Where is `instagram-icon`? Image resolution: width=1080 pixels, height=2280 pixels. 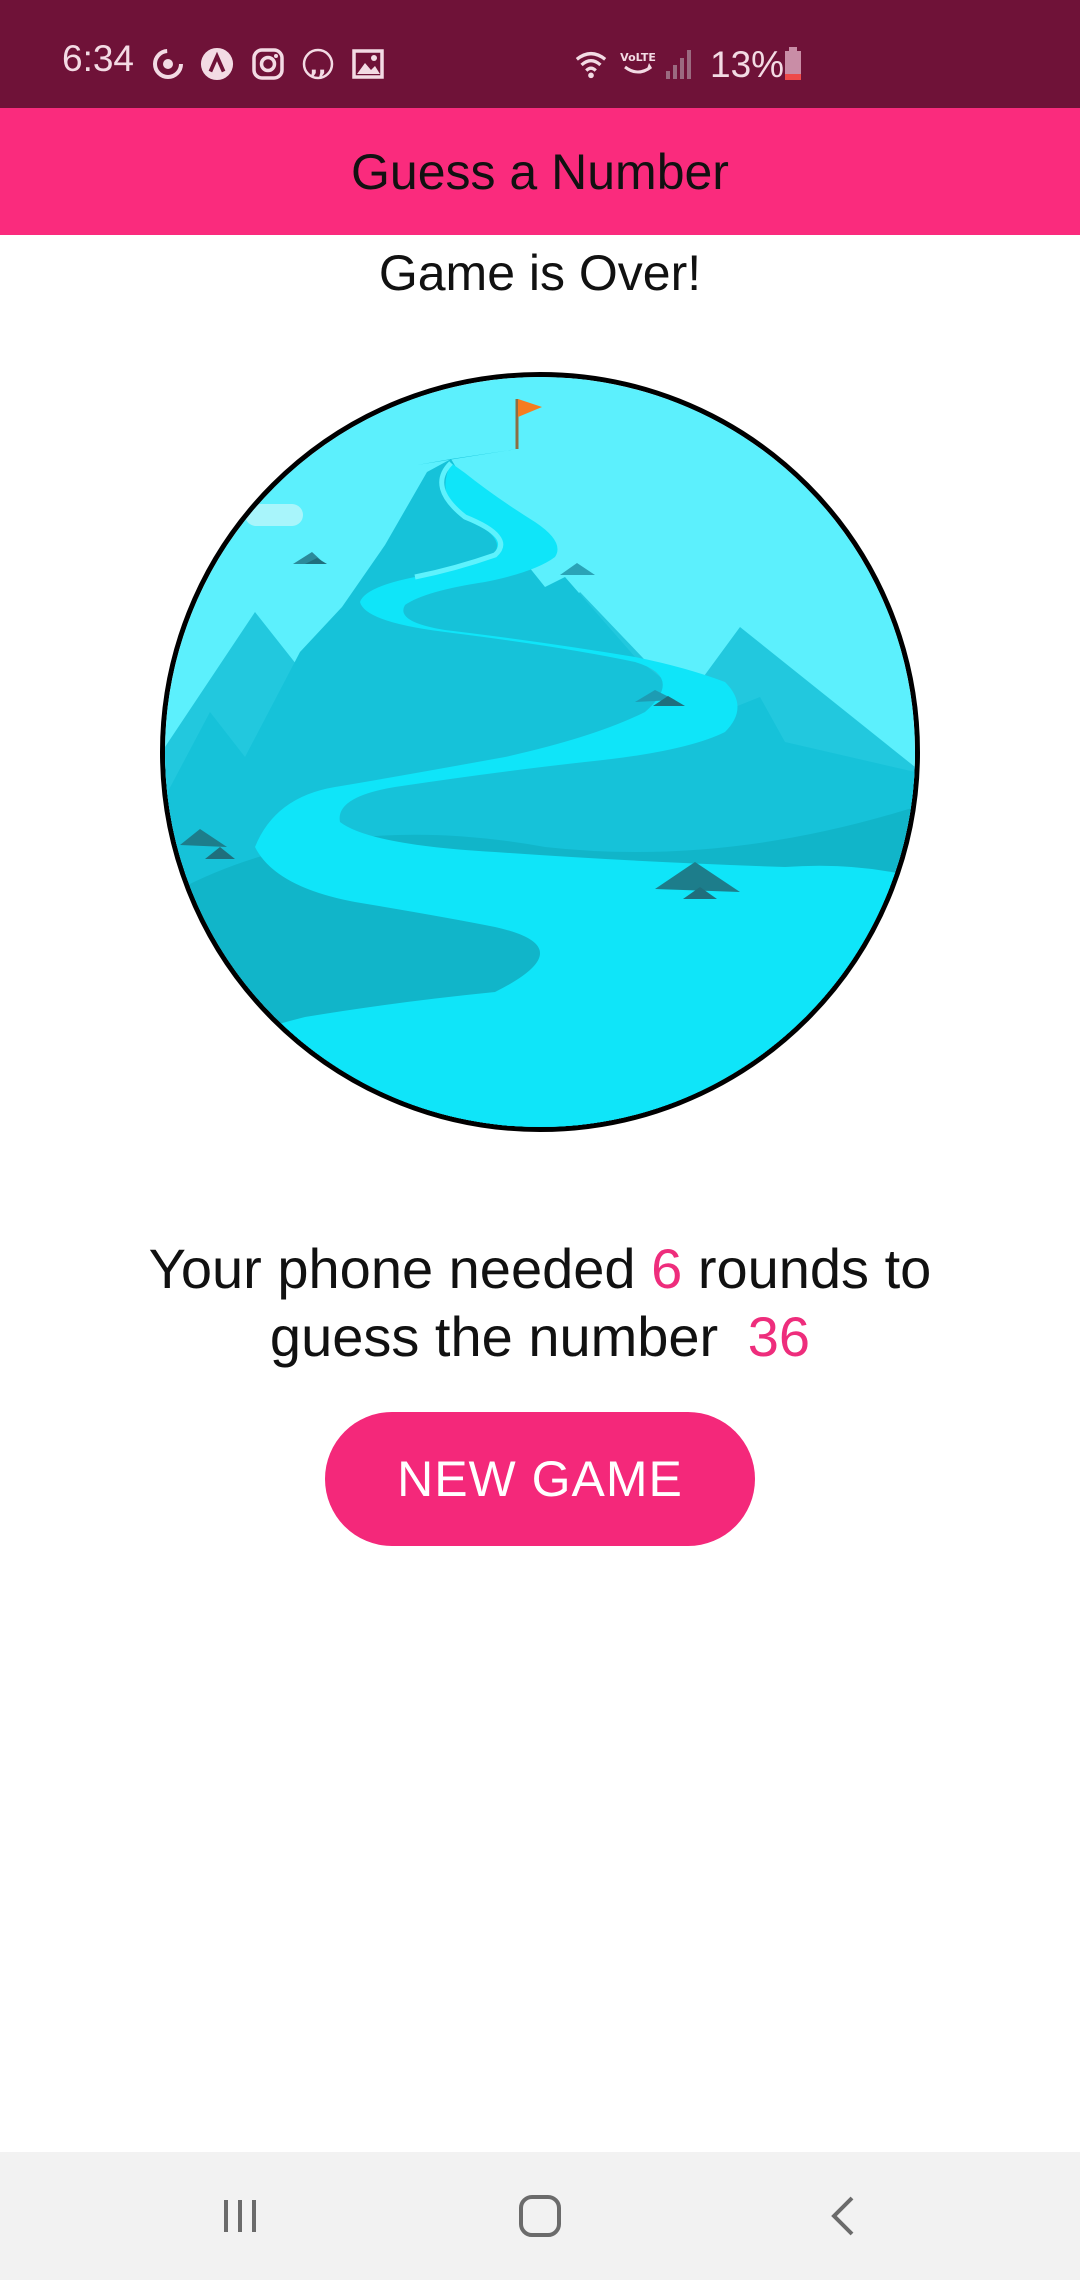
instagram-icon is located at coordinates (268, 64).